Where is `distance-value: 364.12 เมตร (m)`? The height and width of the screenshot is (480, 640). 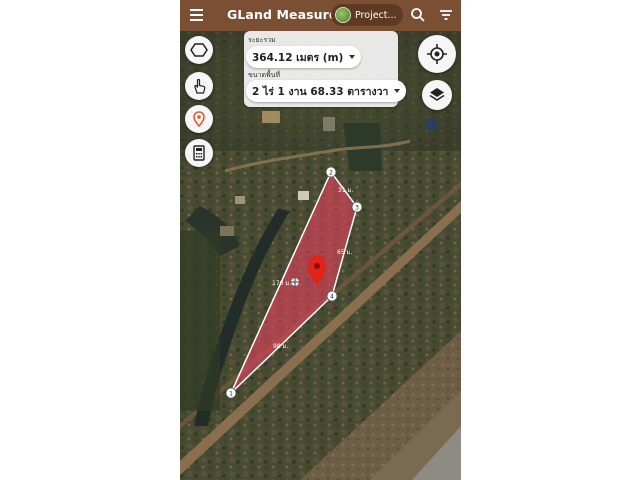 distance-value: 364.12 เมตร (m) is located at coordinates (298, 57).